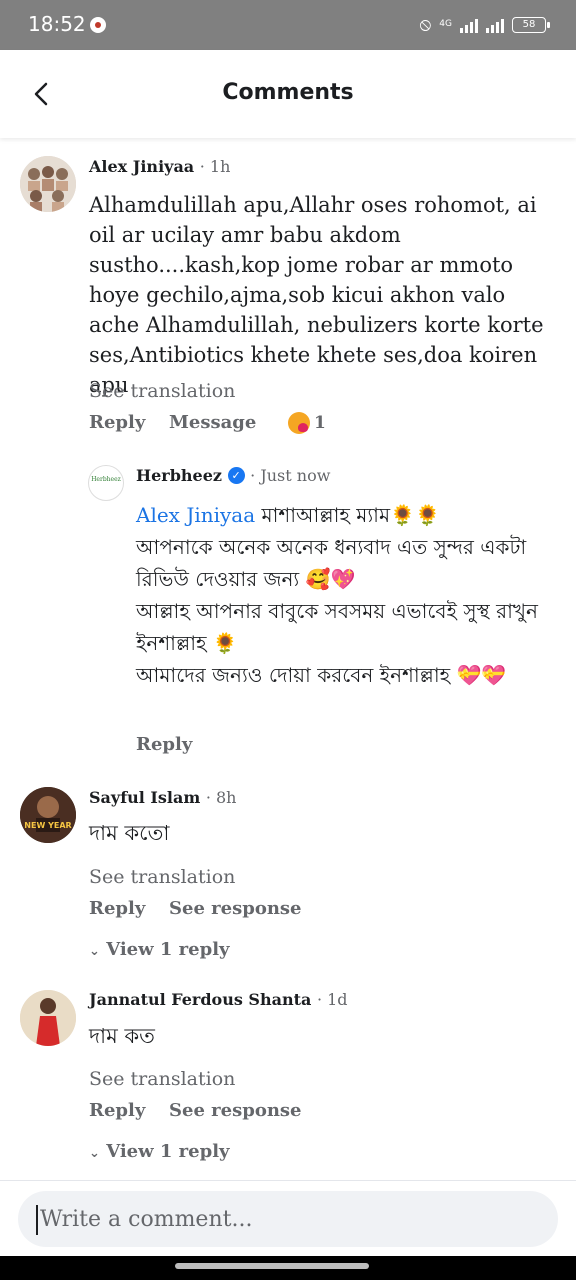  I want to click on comment-time: · 1h, so click(215, 166).